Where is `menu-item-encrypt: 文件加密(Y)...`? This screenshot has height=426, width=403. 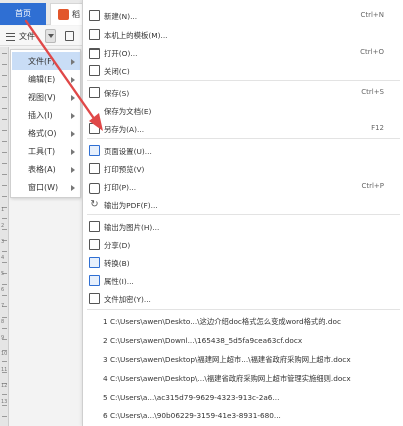
menu-item-encrypt: 文件加密(Y)... is located at coordinates (243, 298).